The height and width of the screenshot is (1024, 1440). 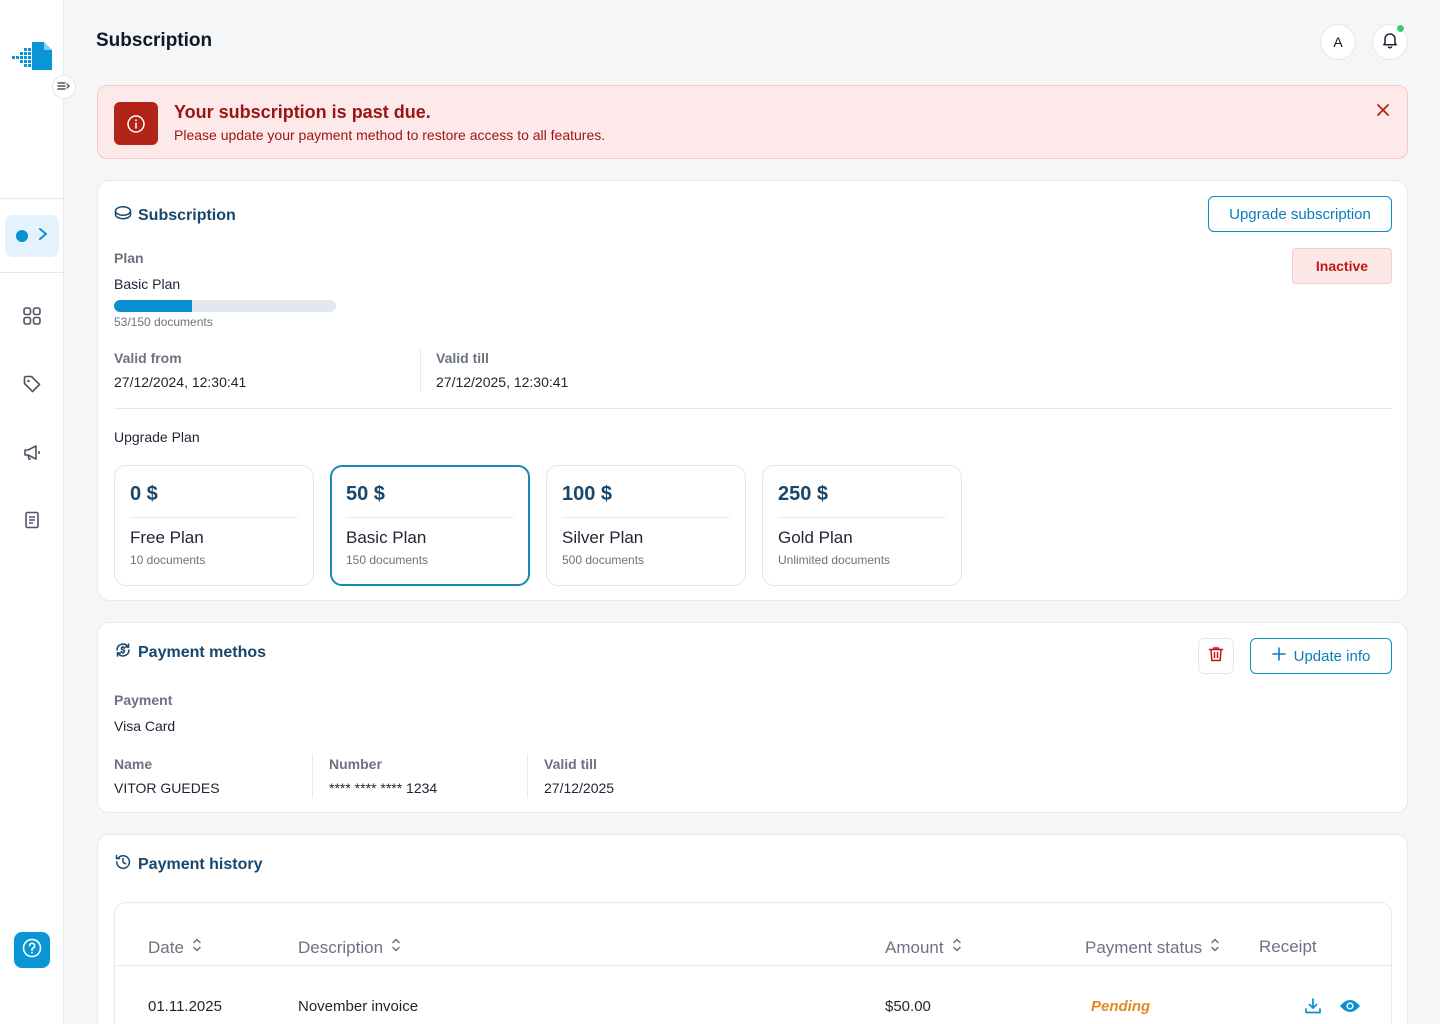 I want to click on collapse-icon, so click(x=64, y=87).